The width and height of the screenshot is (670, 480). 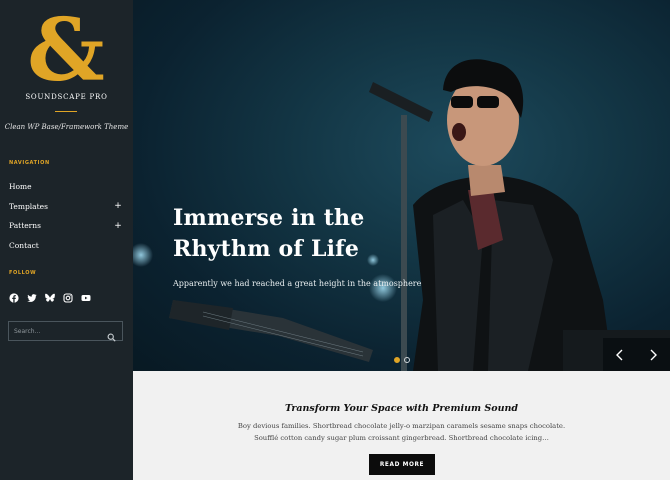 I want to click on nav-item-home: Home, so click(x=66, y=187).